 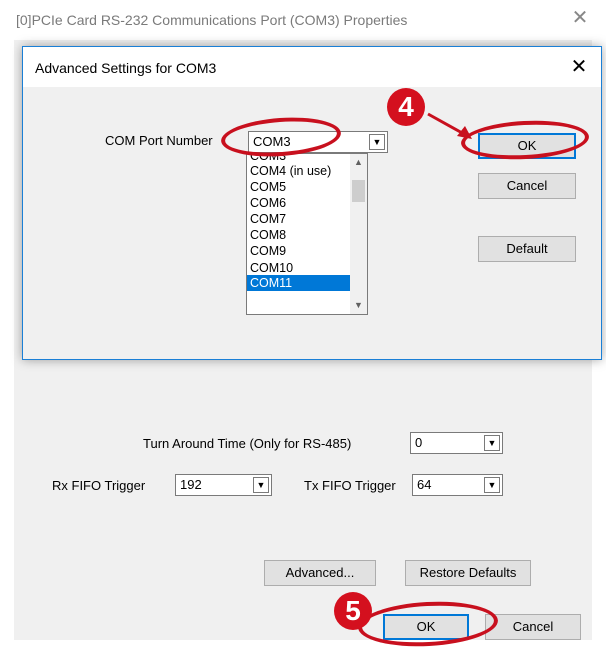 What do you see at coordinates (457, 485) in the screenshot?
I see `tx-fifo-select: 64 ▼` at bounding box center [457, 485].